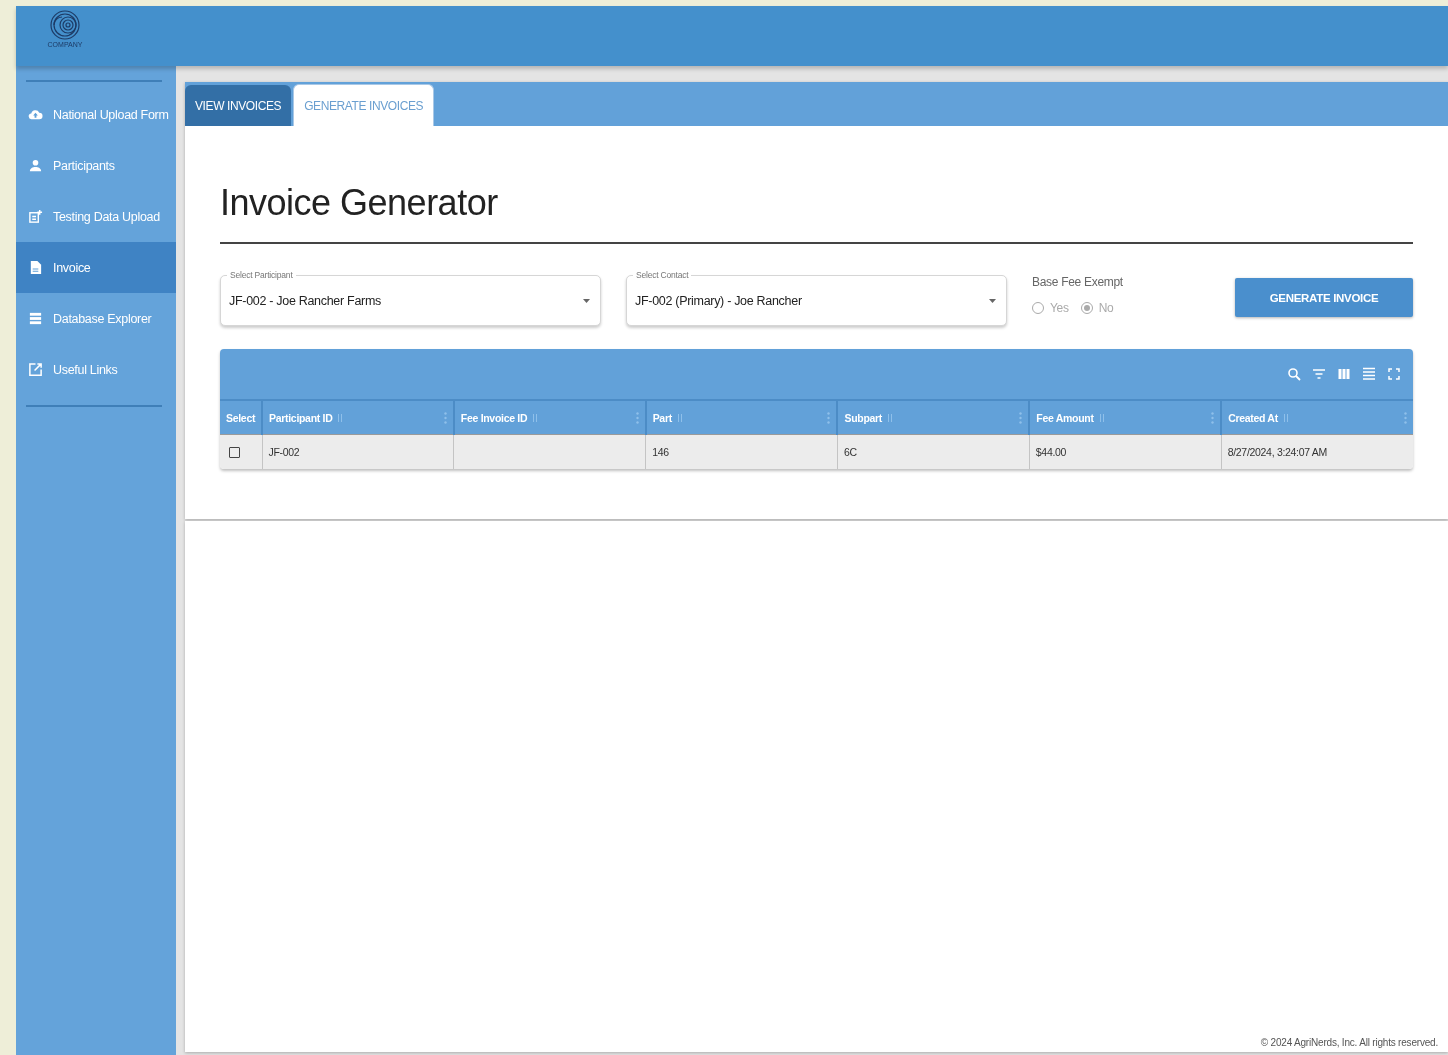 This screenshot has width=1448, height=1055. I want to click on tab: GENERATE INVOICES, so click(364, 105).